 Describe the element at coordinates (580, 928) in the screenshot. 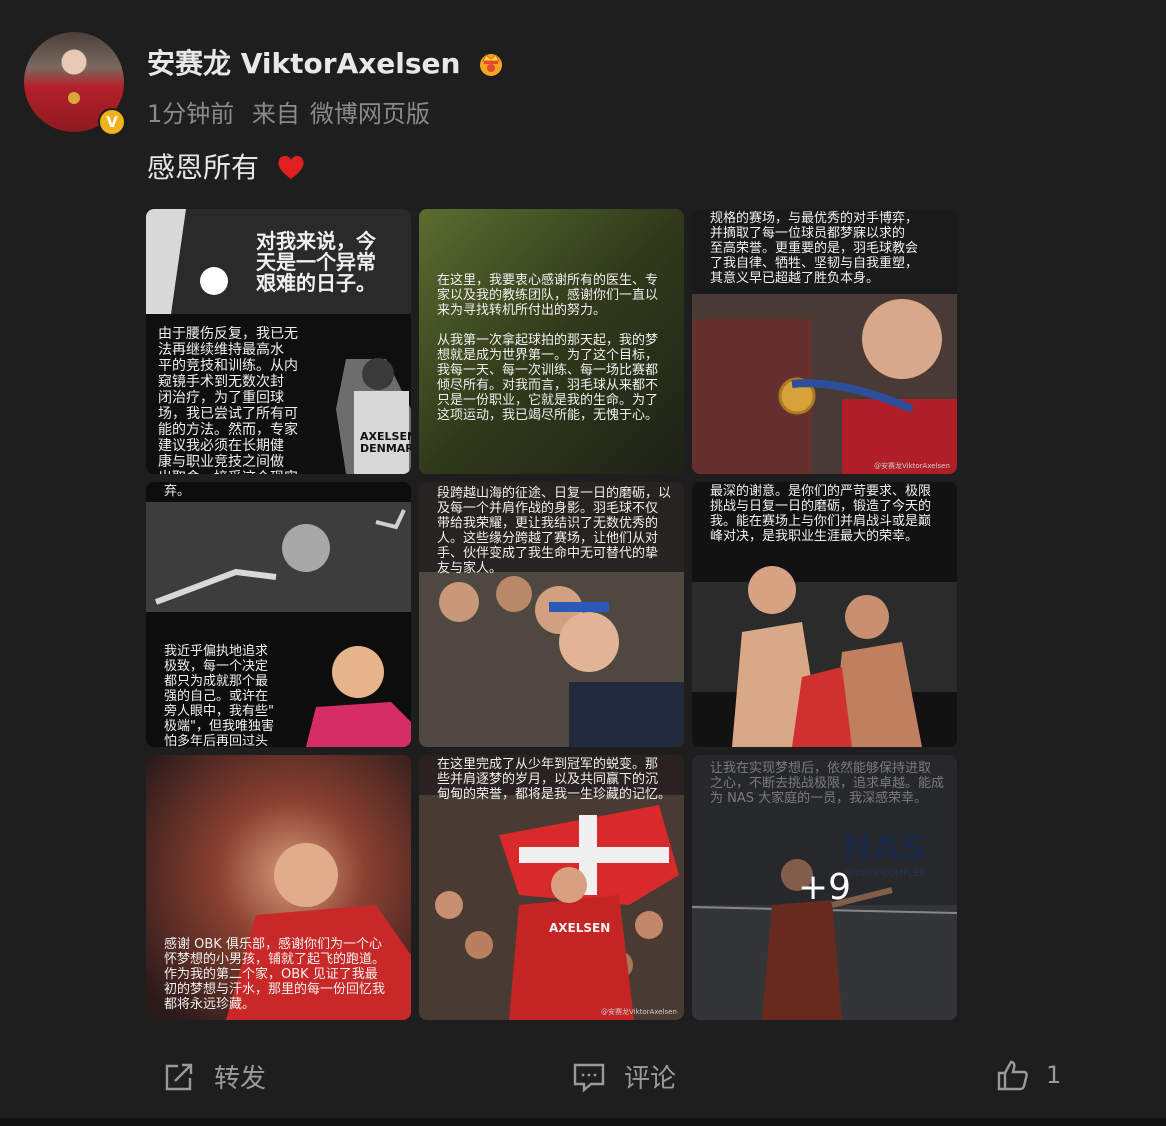

I see `tile-8-jersey: AXELSEN` at that location.